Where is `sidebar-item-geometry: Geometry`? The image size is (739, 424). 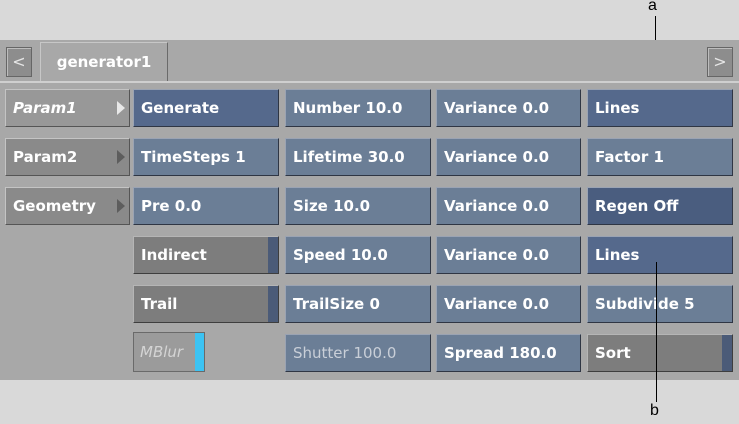
sidebar-item-geometry: Geometry is located at coordinates (67, 206).